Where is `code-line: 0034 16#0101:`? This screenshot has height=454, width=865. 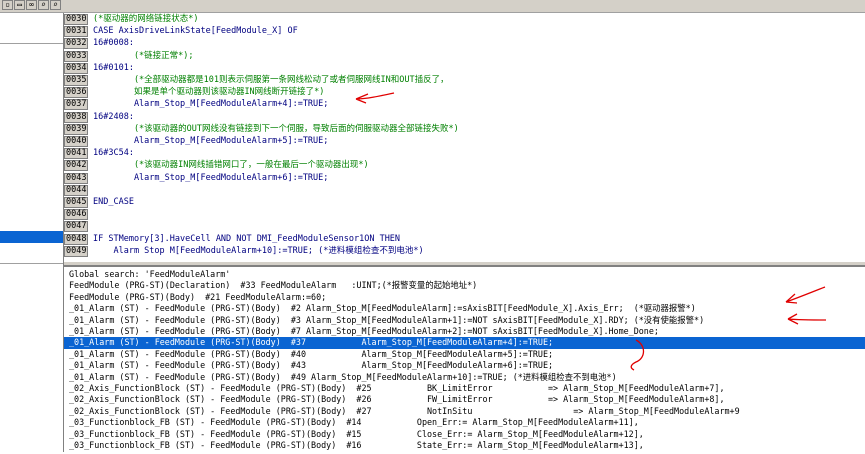
code-line: 0034 16#0101: is located at coordinates (464, 68).